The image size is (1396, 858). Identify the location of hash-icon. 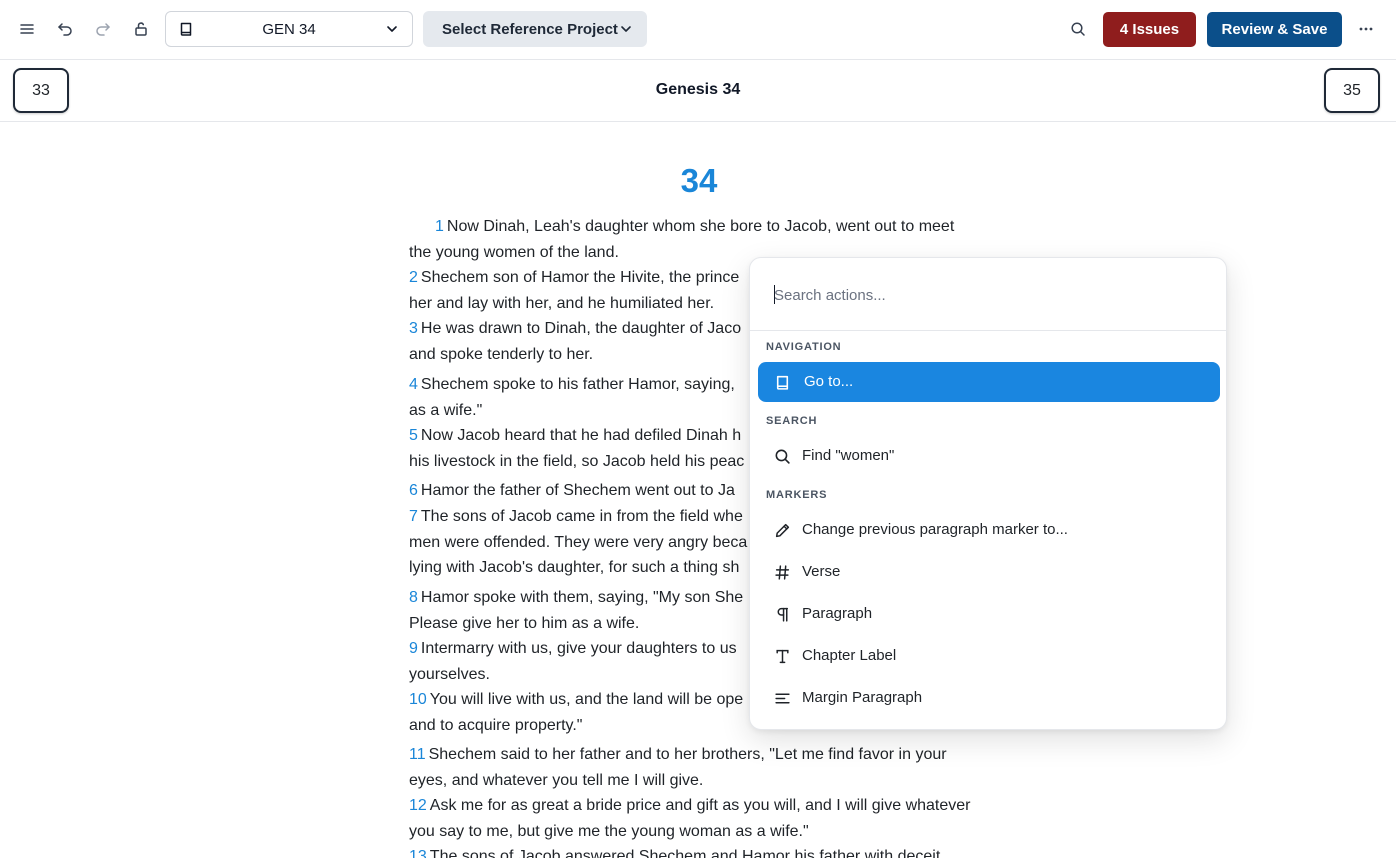
(782, 572).